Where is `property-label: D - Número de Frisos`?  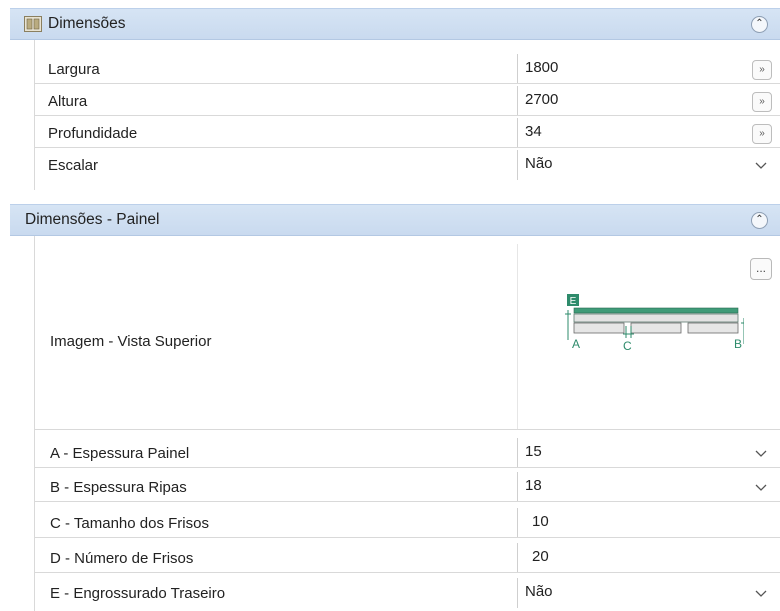
property-label: D - Número de Frisos is located at coordinates (122, 558).